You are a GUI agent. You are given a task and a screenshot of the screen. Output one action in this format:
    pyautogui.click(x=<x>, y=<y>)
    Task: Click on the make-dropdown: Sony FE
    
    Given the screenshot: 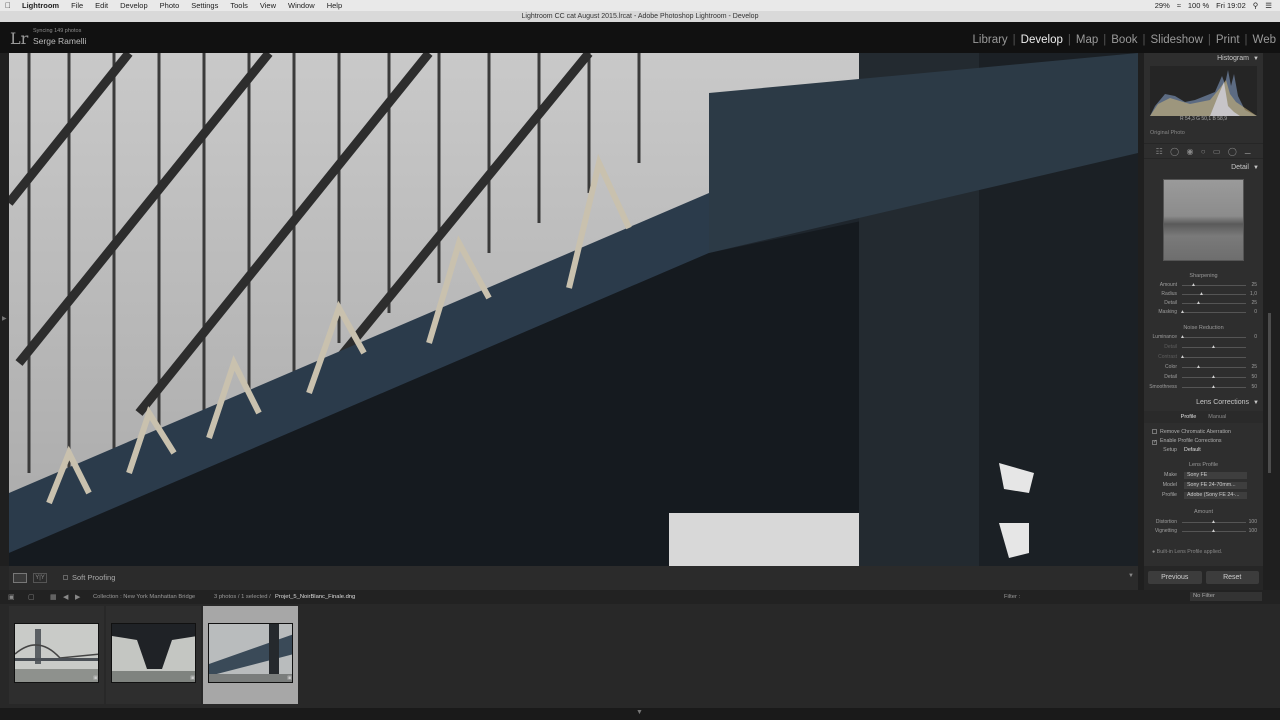 What is the action you would take?
    pyautogui.click(x=1215, y=475)
    